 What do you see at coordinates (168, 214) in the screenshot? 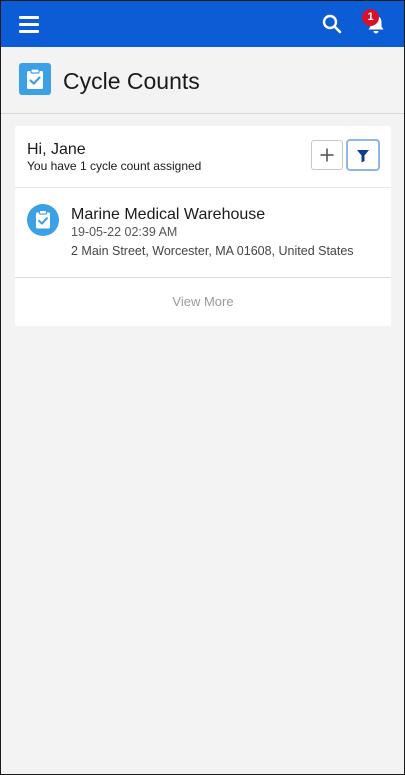
I see `record-name: Marine Medical Warehouse` at bounding box center [168, 214].